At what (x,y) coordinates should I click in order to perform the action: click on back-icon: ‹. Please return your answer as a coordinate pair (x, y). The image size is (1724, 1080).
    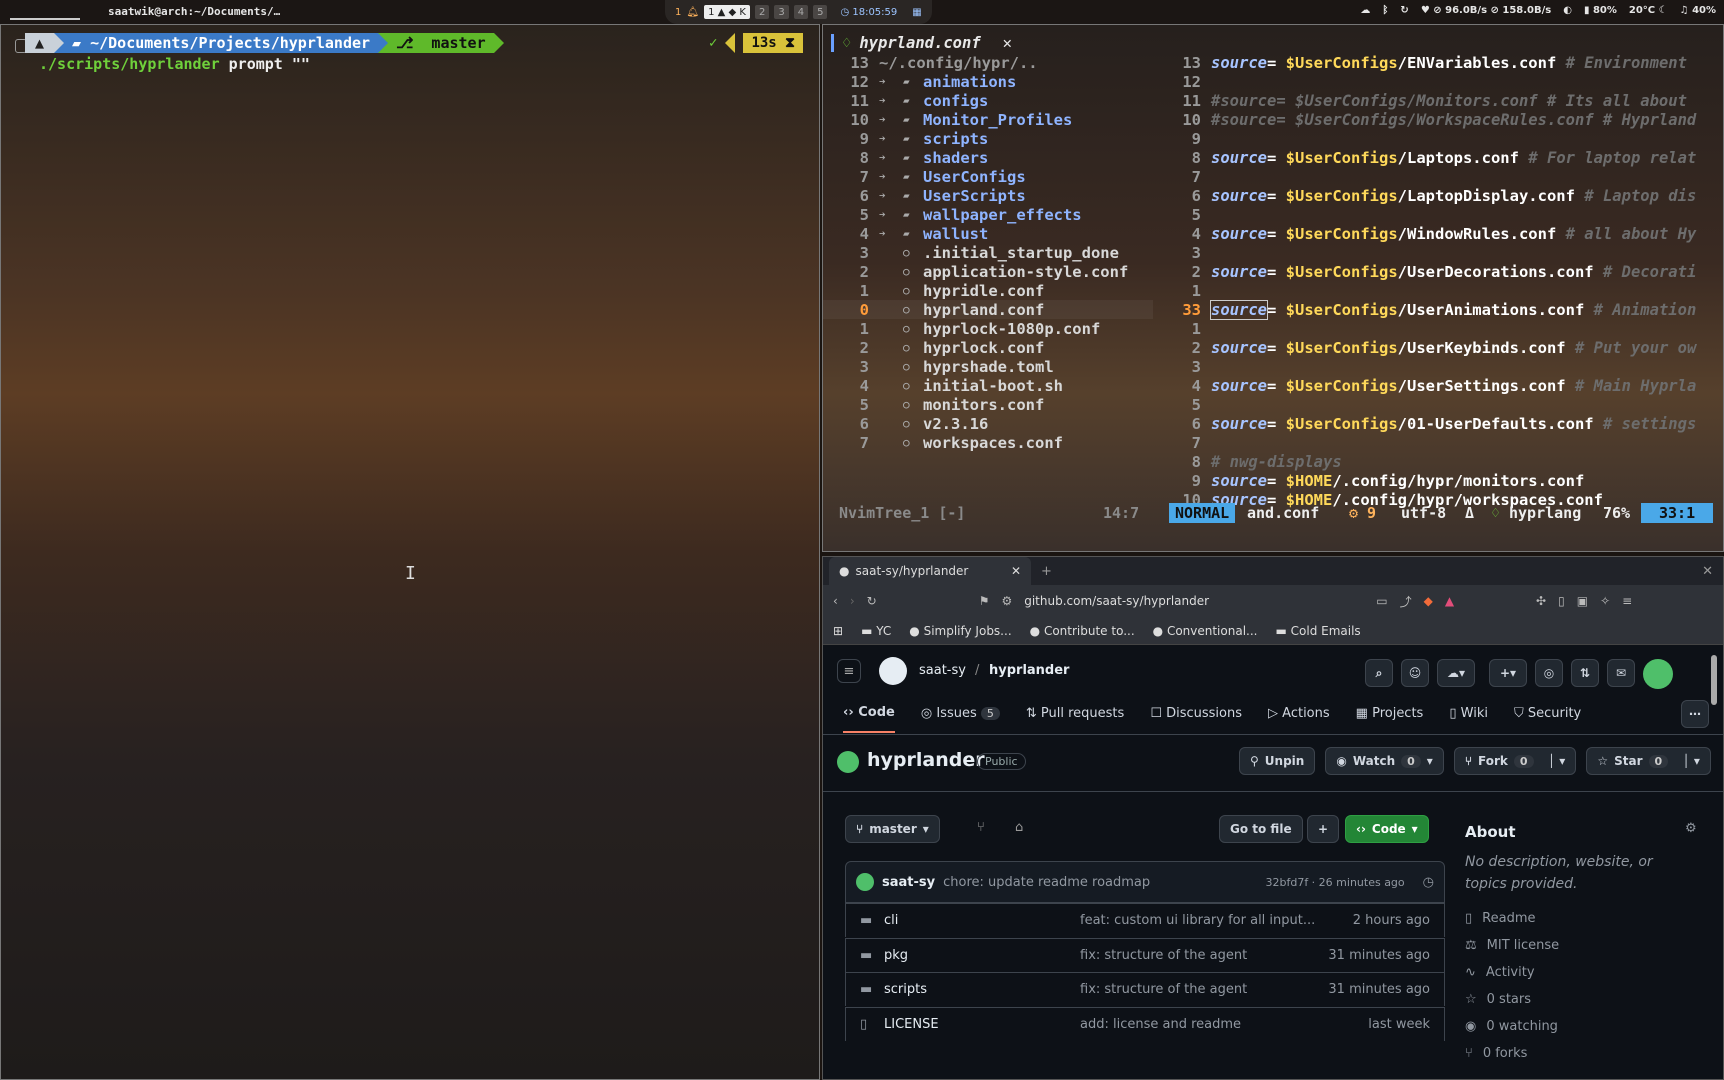
    Looking at the image, I should click on (835, 601).